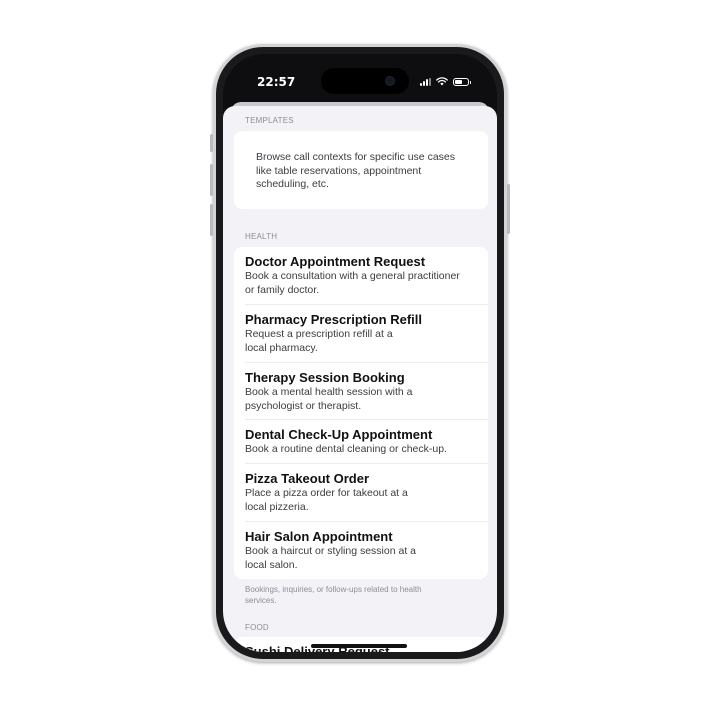  What do you see at coordinates (339, 434) in the screenshot?
I see `list-item-title: Dental Check-Up Appointment` at bounding box center [339, 434].